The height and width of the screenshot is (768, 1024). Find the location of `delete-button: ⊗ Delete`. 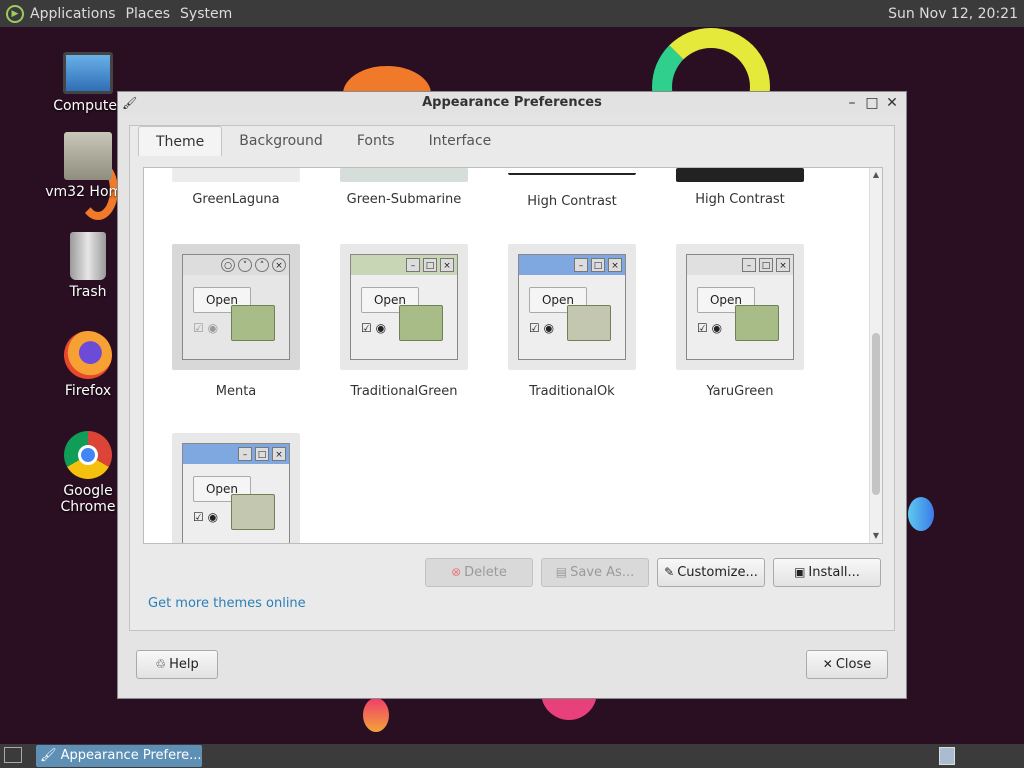

delete-button: ⊗ Delete is located at coordinates (479, 572).